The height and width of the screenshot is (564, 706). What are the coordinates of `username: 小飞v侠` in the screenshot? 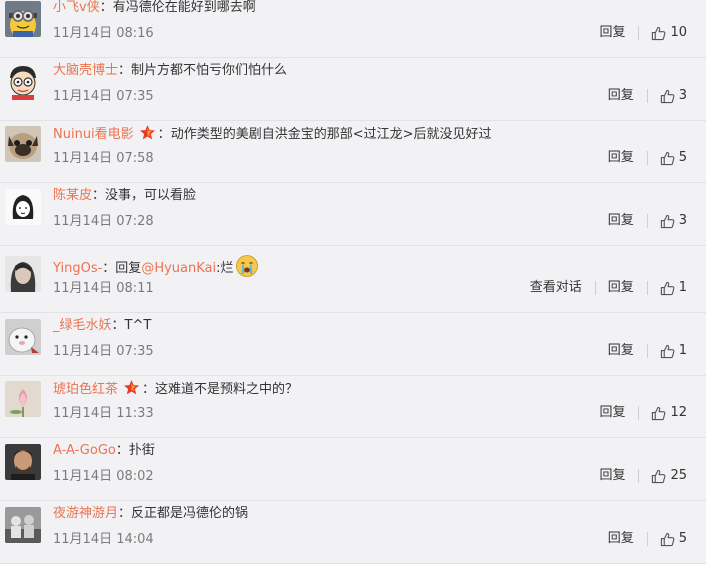 It's located at (76, 7).